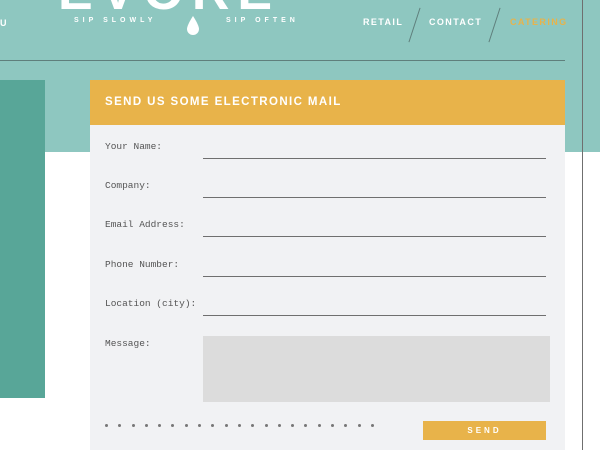 The height and width of the screenshot is (450, 600). I want to click on nav-item-catering: CATERING, so click(539, 22).